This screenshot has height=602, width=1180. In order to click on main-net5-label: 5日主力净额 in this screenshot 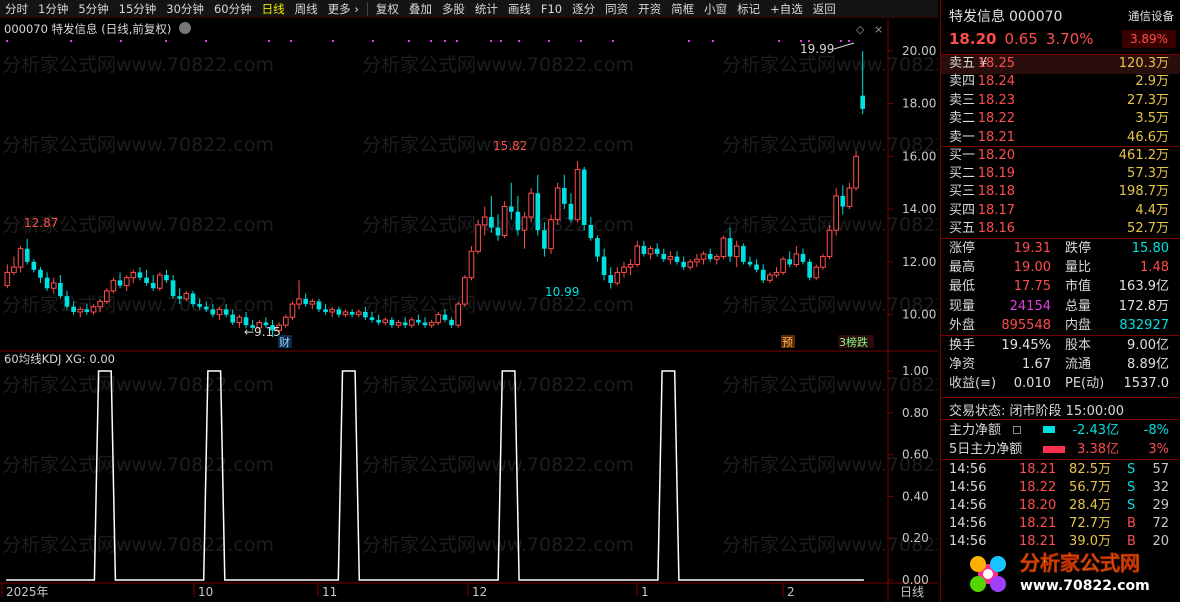, I will do `click(986, 449)`.